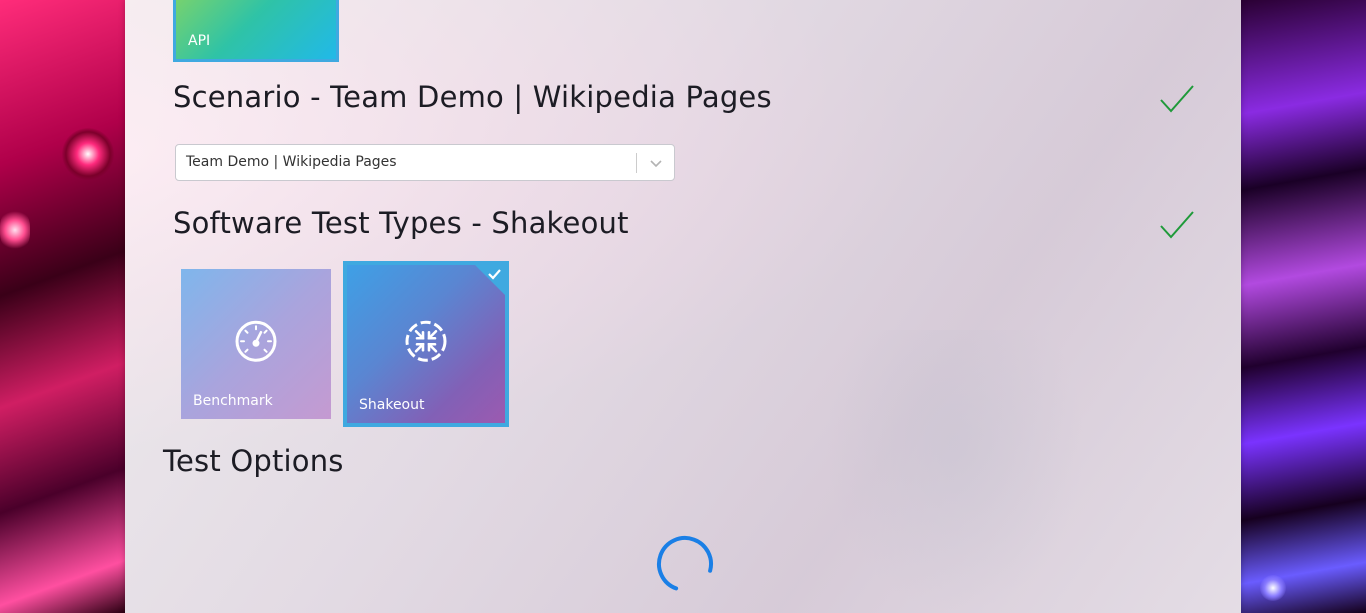  What do you see at coordinates (685, 564) in the screenshot?
I see `spinner-icon` at bounding box center [685, 564].